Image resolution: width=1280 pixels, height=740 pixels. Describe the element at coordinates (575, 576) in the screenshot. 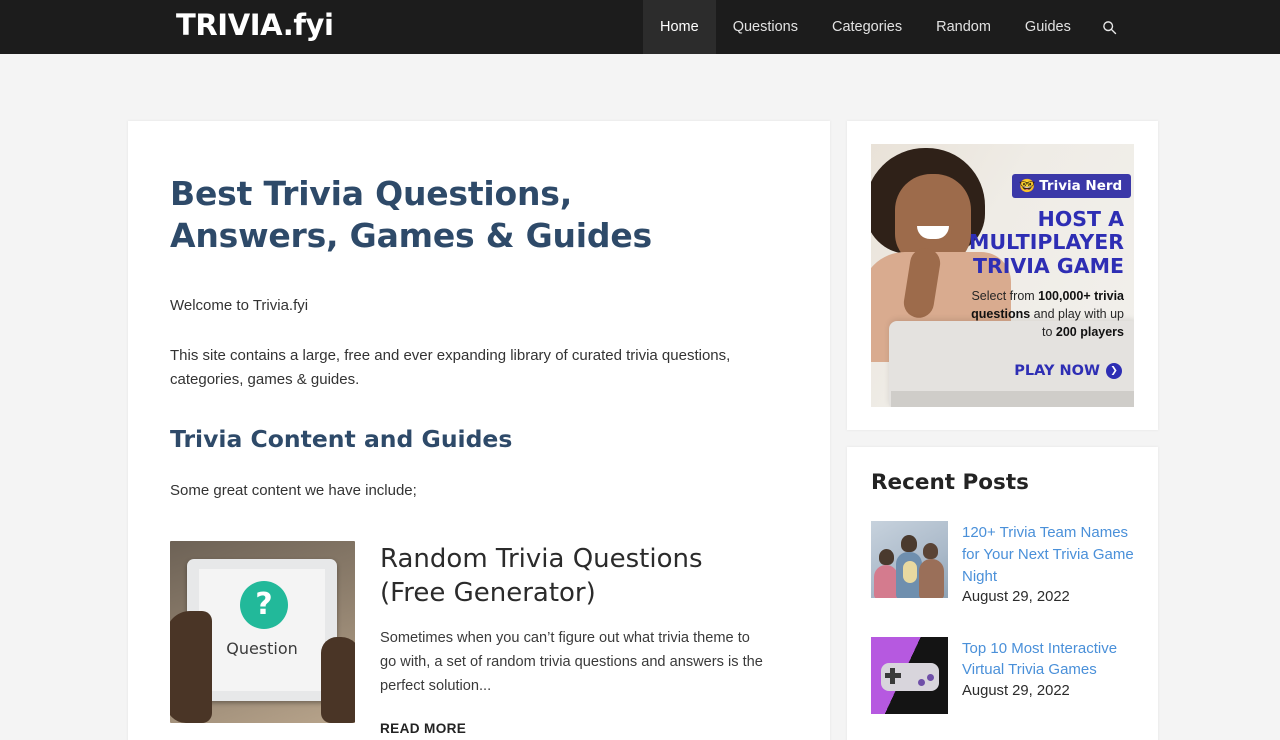

I see `article-title: Random Trivia Questions (Free Generator)` at that location.